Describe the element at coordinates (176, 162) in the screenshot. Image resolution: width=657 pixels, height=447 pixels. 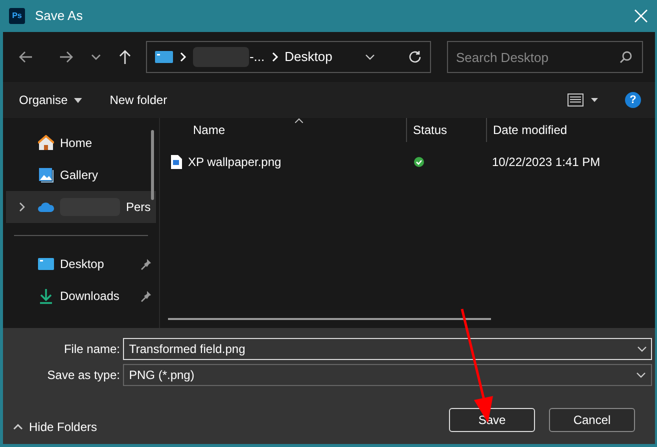
I see `image-file-icon` at that location.